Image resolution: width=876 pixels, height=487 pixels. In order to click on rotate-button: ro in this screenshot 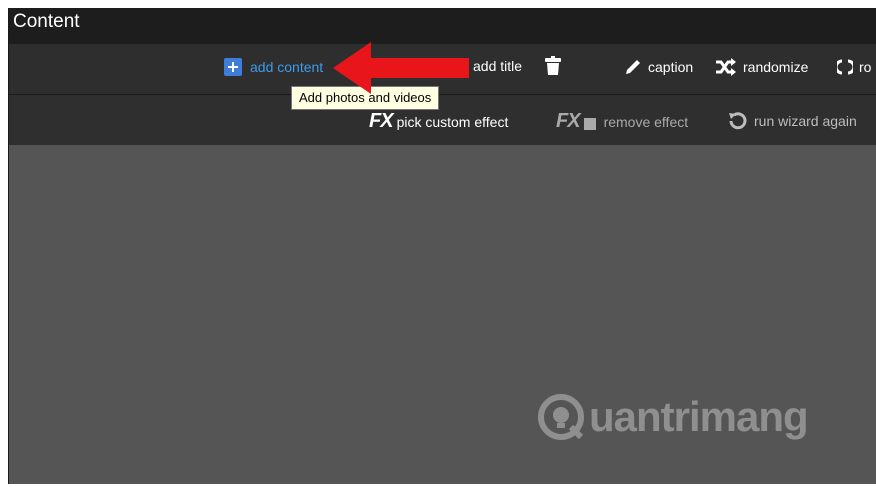, I will do `click(854, 67)`.